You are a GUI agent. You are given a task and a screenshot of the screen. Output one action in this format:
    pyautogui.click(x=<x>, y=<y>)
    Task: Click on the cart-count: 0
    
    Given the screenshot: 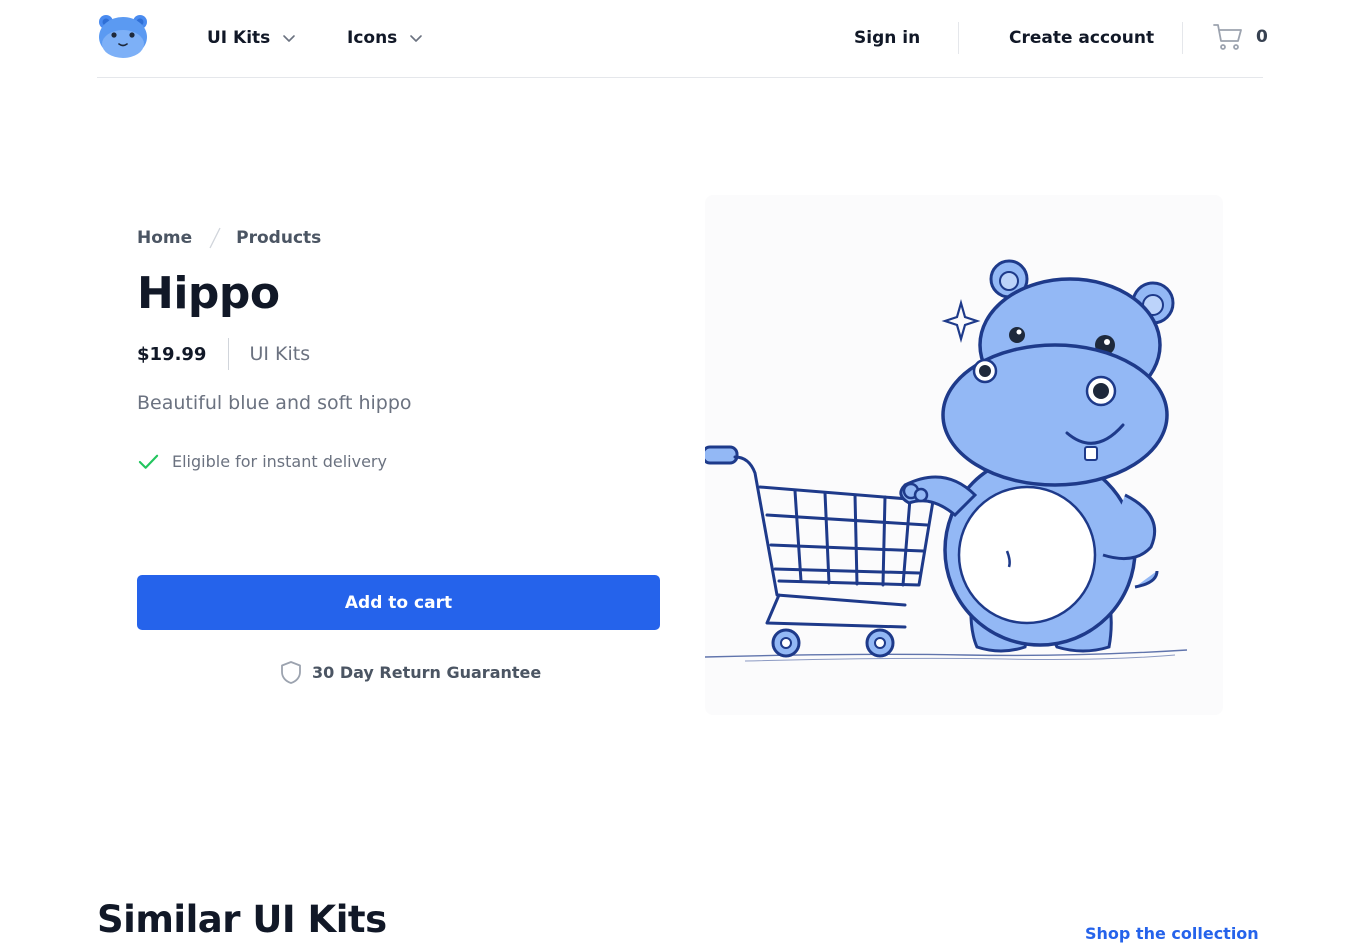 What is the action you would take?
    pyautogui.click(x=1262, y=37)
    